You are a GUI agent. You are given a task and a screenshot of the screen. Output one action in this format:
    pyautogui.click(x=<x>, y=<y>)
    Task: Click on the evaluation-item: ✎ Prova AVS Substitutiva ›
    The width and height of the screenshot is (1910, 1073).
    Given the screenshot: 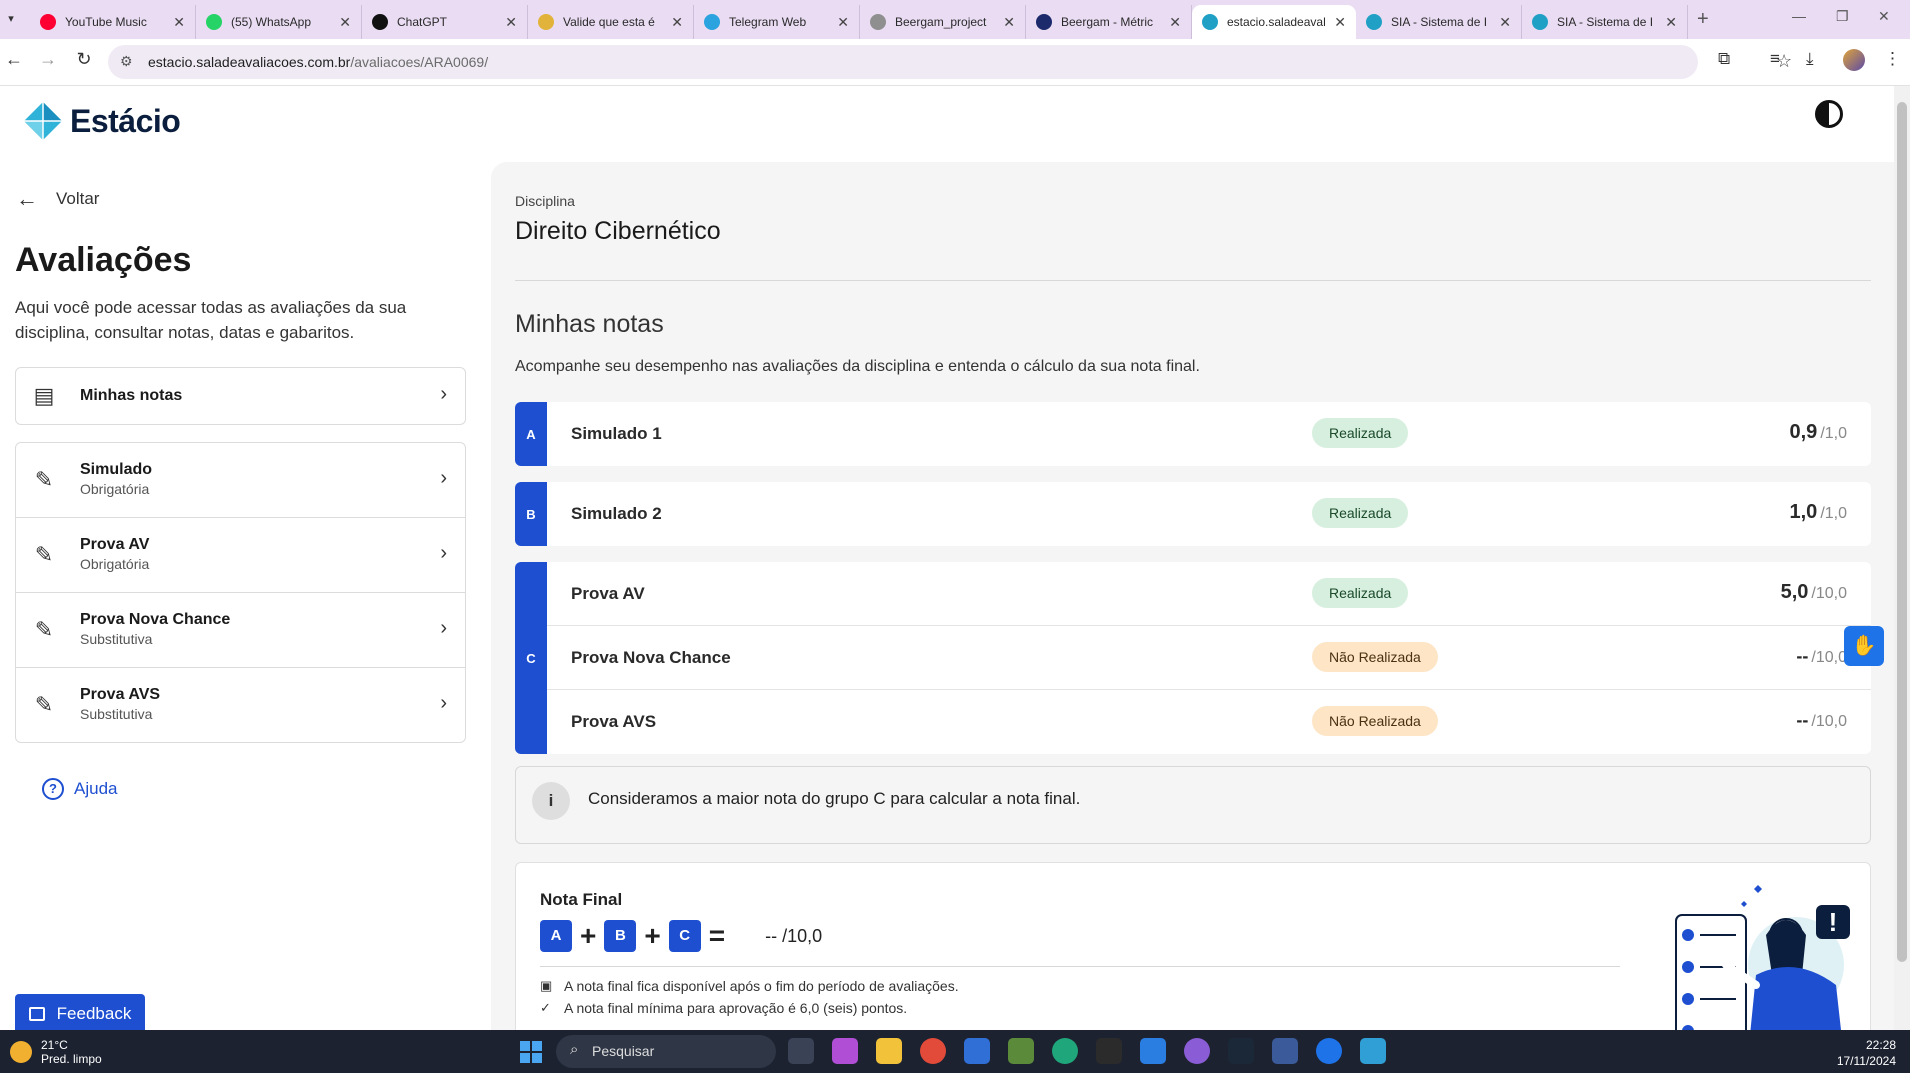 What is the action you would take?
    pyautogui.click(x=240, y=705)
    